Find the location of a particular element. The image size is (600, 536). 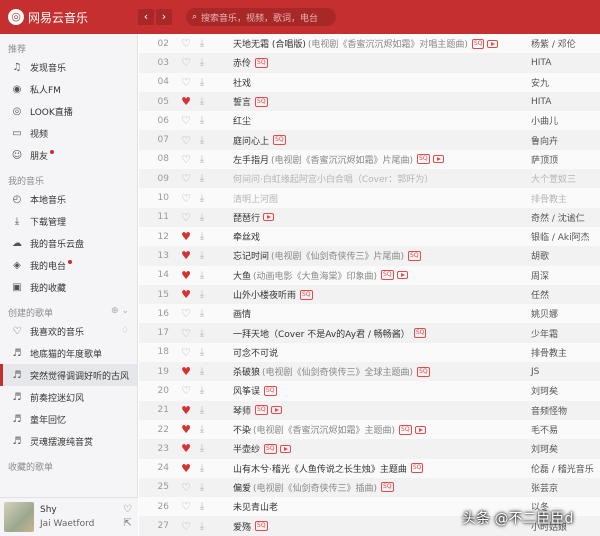

song-row: 20 ♡ ⤓ 风筝误 SQ 刘珂矣 is located at coordinates (369, 391).